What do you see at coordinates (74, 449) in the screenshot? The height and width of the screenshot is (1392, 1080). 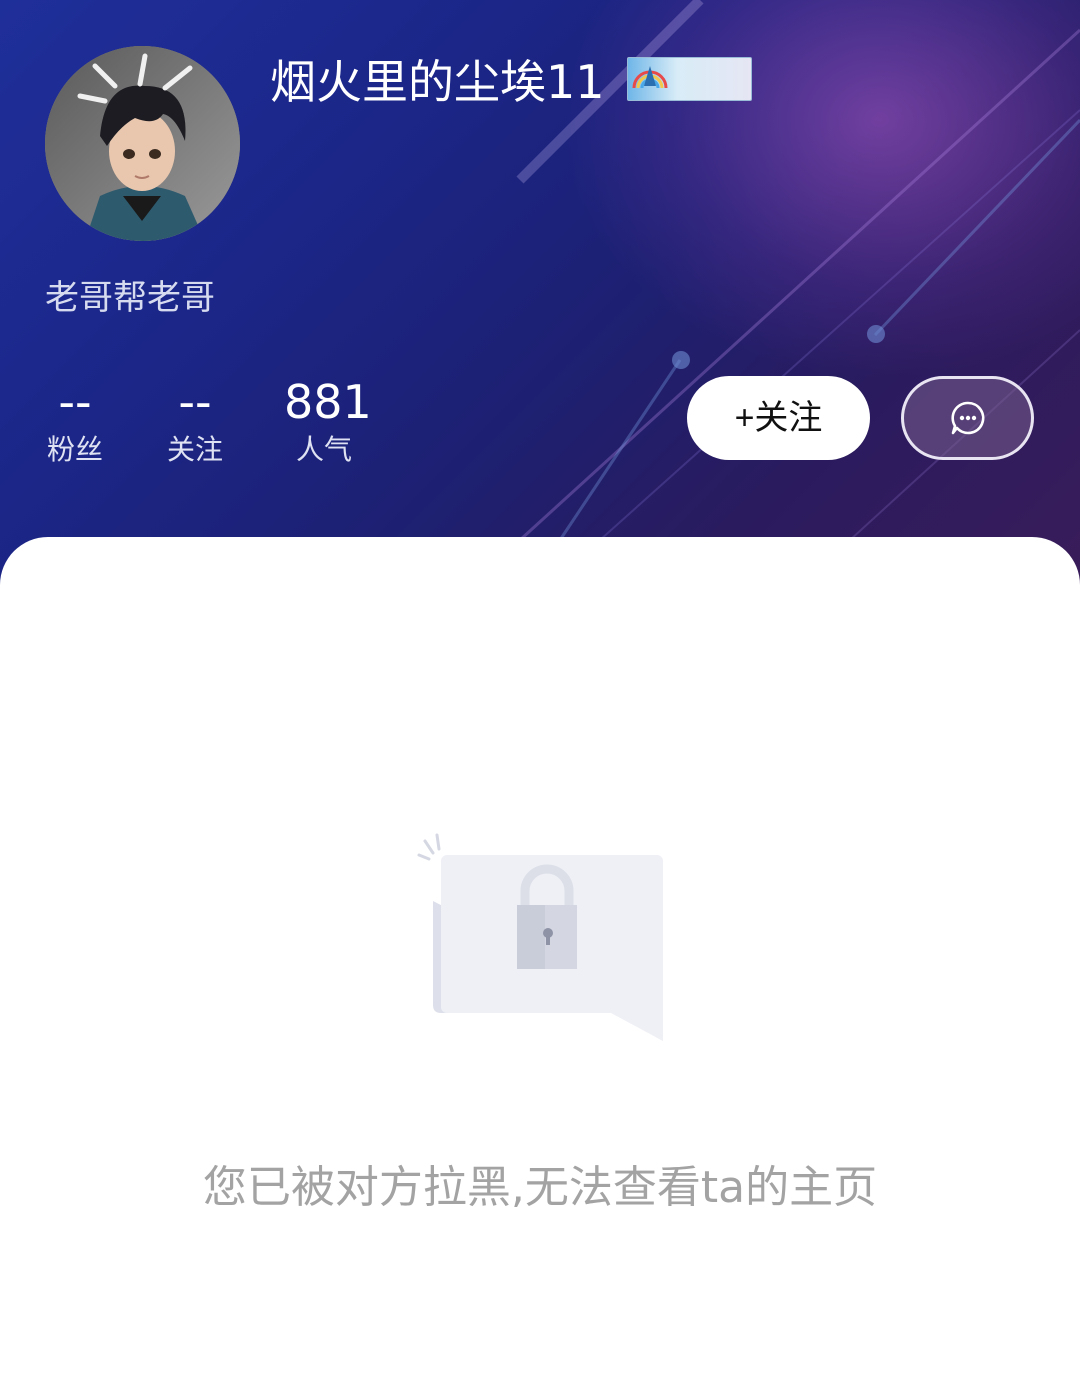 I see `fans-label: 粉丝` at bounding box center [74, 449].